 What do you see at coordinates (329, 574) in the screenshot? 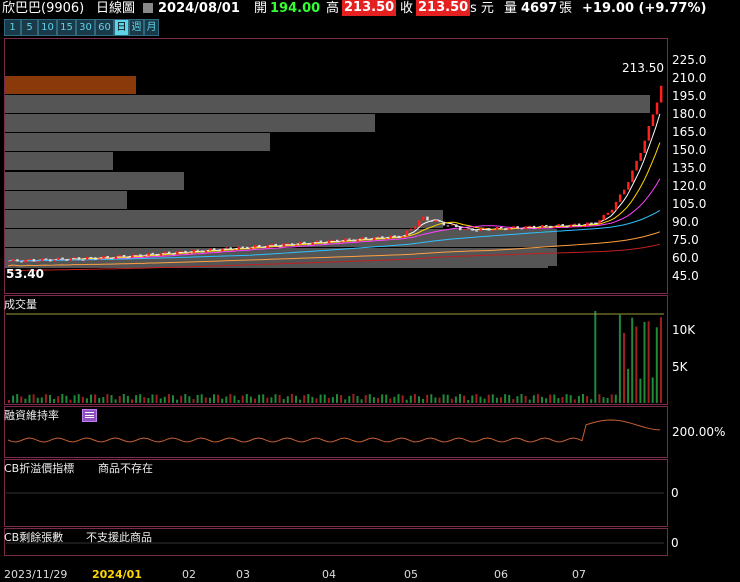
I see `date-label: 04` at bounding box center [329, 574].